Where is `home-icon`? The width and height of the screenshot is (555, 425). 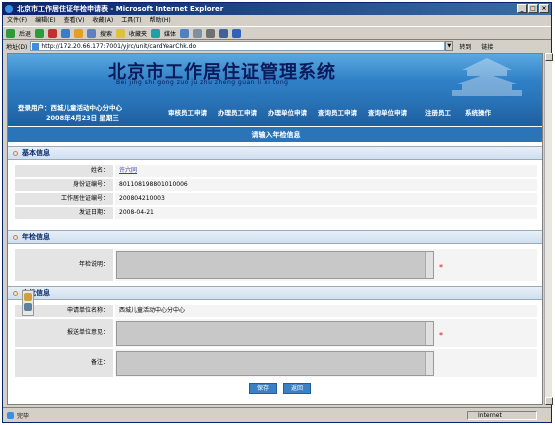
home-icon is located at coordinates (79, 33).